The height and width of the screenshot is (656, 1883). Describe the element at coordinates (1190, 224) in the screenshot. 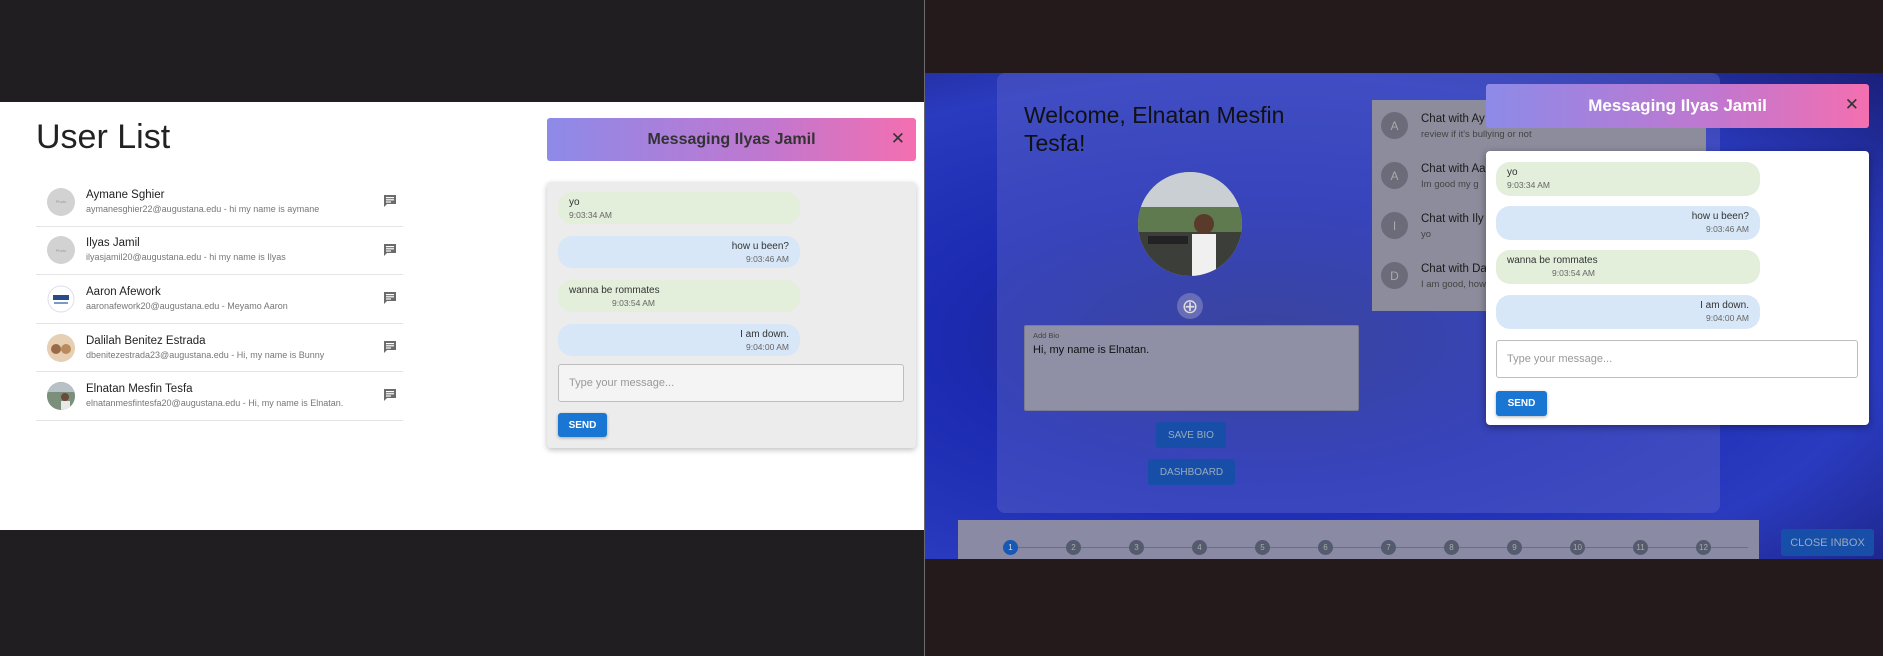

I see `profile-photo` at that location.